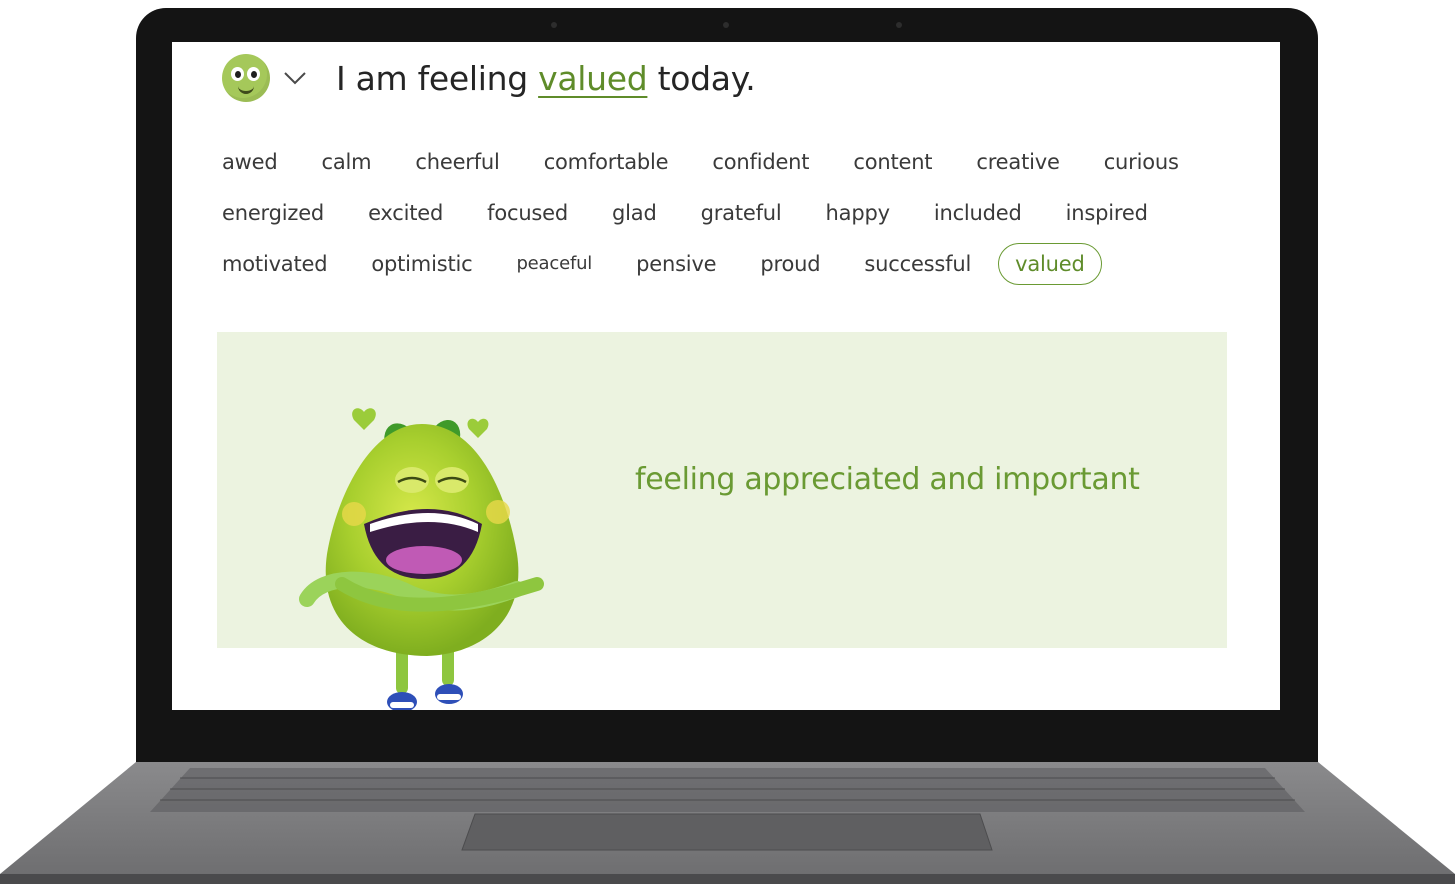 Image resolution: width=1455 pixels, height=884 pixels. What do you see at coordinates (917, 264) in the screenshot?
I see `emotion-word-successful: successful` at bounding box center [917, 264].